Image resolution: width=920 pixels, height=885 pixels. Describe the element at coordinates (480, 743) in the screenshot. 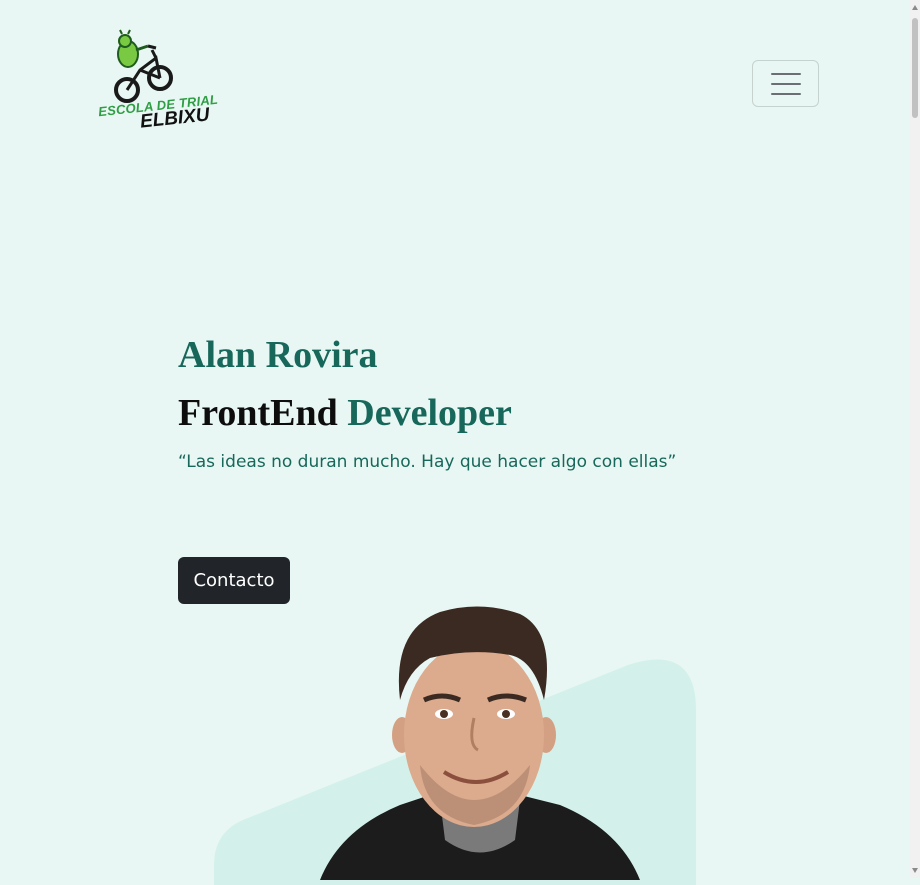

I see `profile-photo` at that location.